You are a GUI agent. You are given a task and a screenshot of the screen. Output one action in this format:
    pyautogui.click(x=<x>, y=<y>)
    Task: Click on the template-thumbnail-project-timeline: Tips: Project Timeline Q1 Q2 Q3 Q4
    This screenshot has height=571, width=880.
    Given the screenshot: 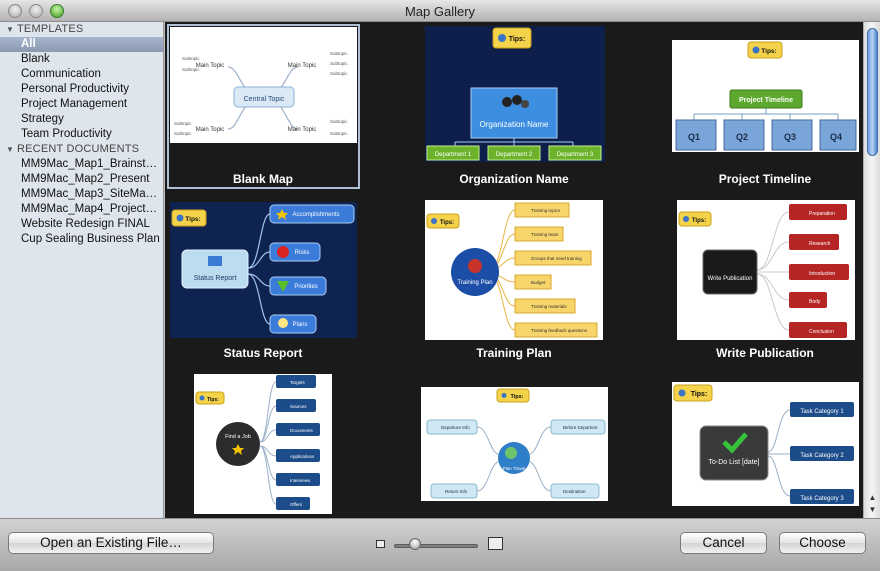 What is the action you would take?
    pyautogui.click(x=765, y=96)
    